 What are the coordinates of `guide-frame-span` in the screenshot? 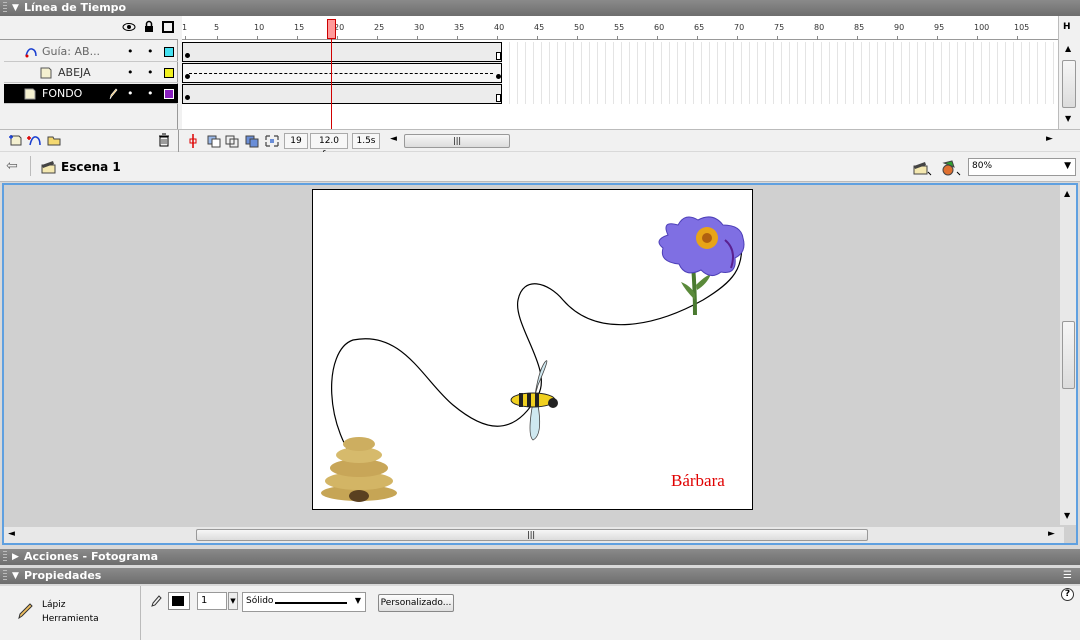 It's located at (342, 52).